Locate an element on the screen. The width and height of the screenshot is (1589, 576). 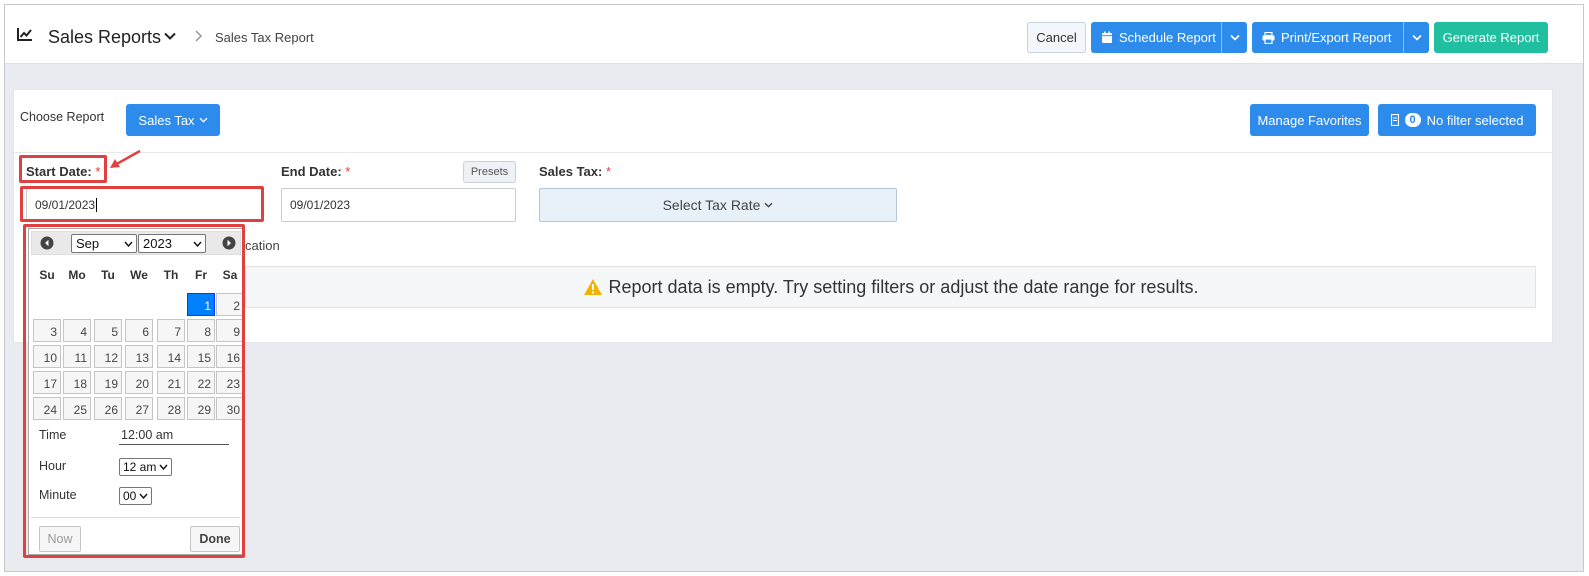
calendar-icon is located at coordinates (1107, 37).